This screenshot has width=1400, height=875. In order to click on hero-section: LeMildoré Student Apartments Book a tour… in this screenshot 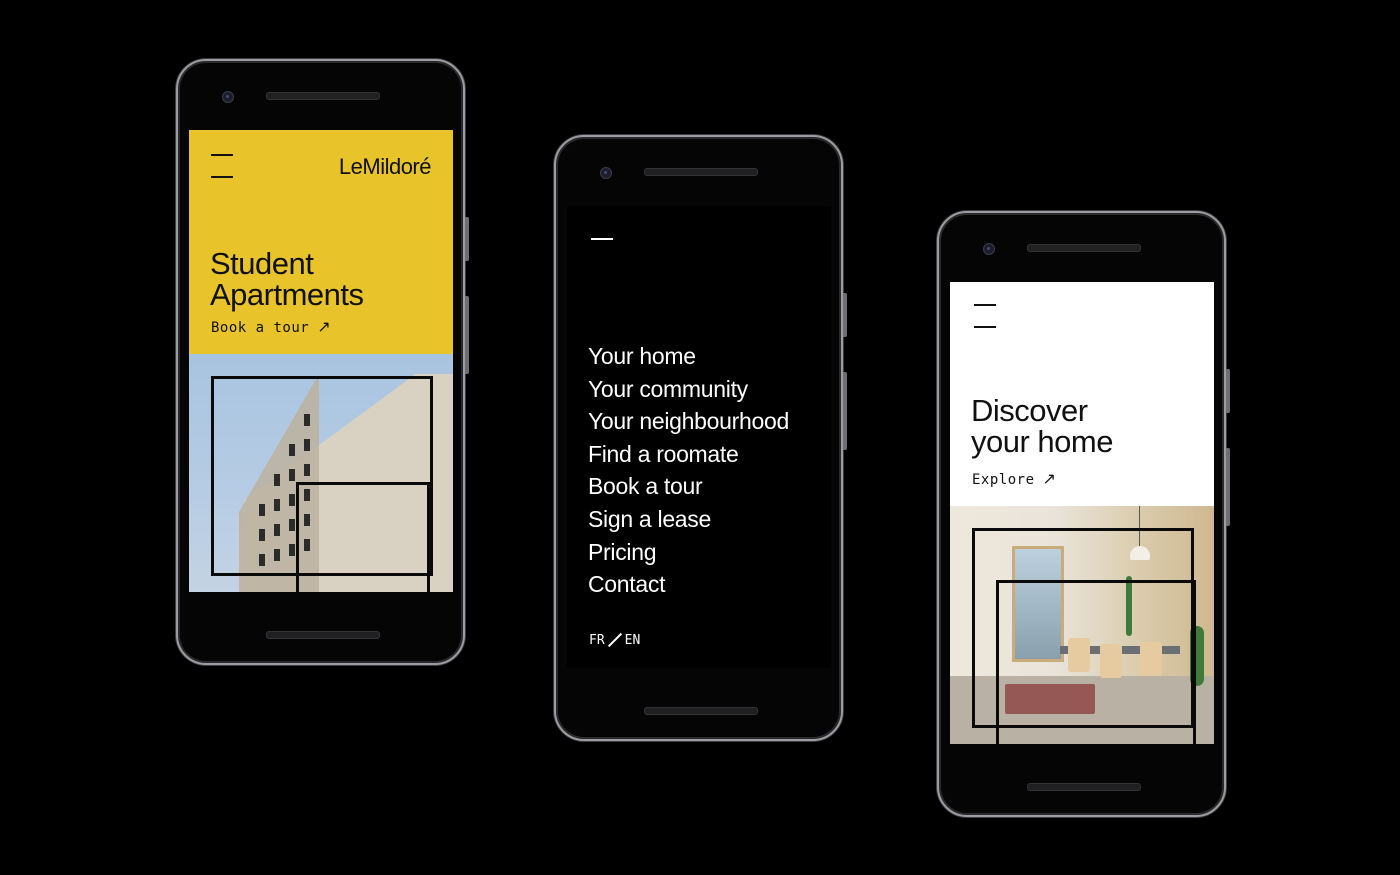, I will do `click(321, 242)`.